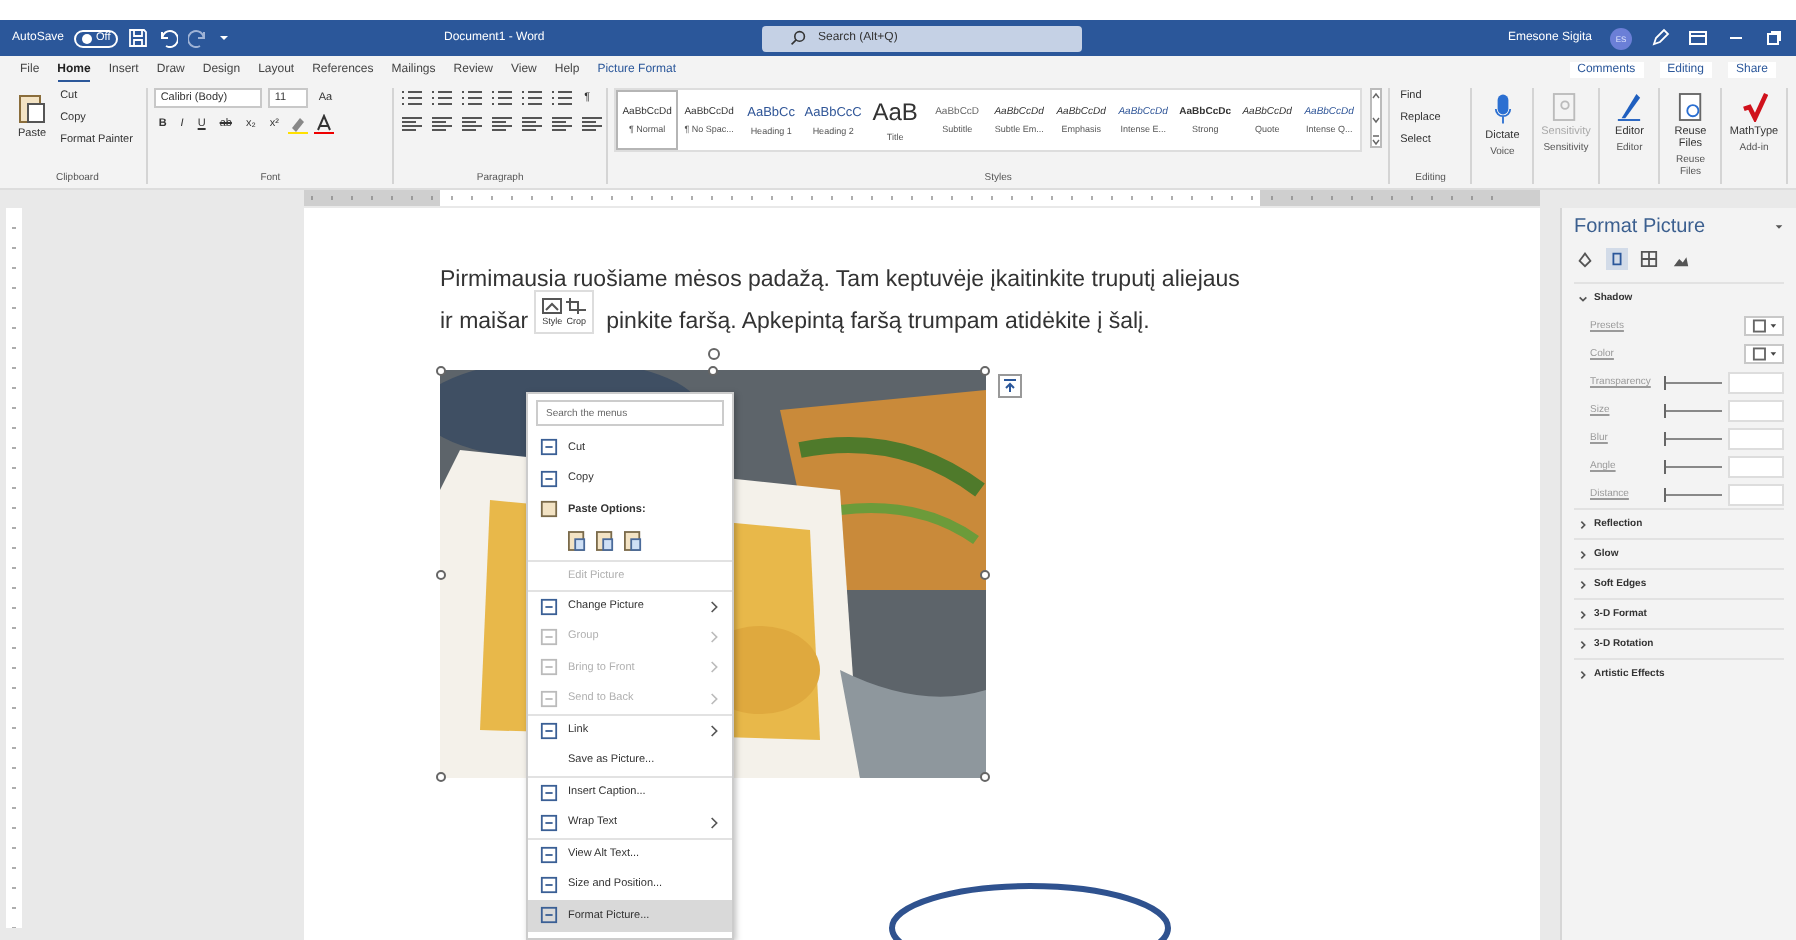 The height and width of the screenshot is (940, 1796). I want to click on paragraph-text: pinkite faršą. Apkepintą faršą trumpam atidėkite į šalį., so click(878, 323).